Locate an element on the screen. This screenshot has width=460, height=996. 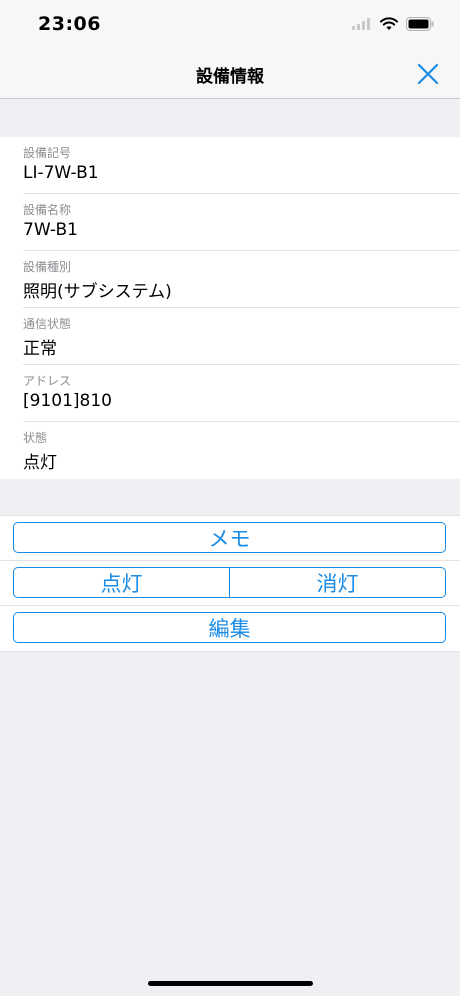
light-on-button: 点灯 is located at coordinates (121, 582).